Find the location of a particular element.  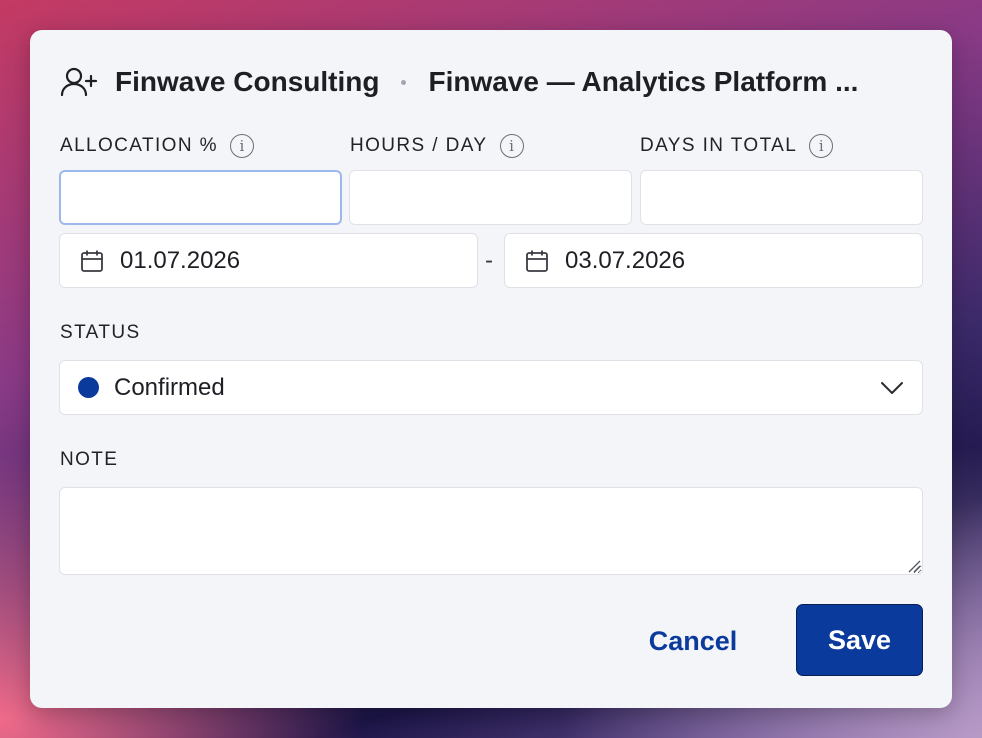

status-selected-value: Confirmed is located at coordinates (169, 387).